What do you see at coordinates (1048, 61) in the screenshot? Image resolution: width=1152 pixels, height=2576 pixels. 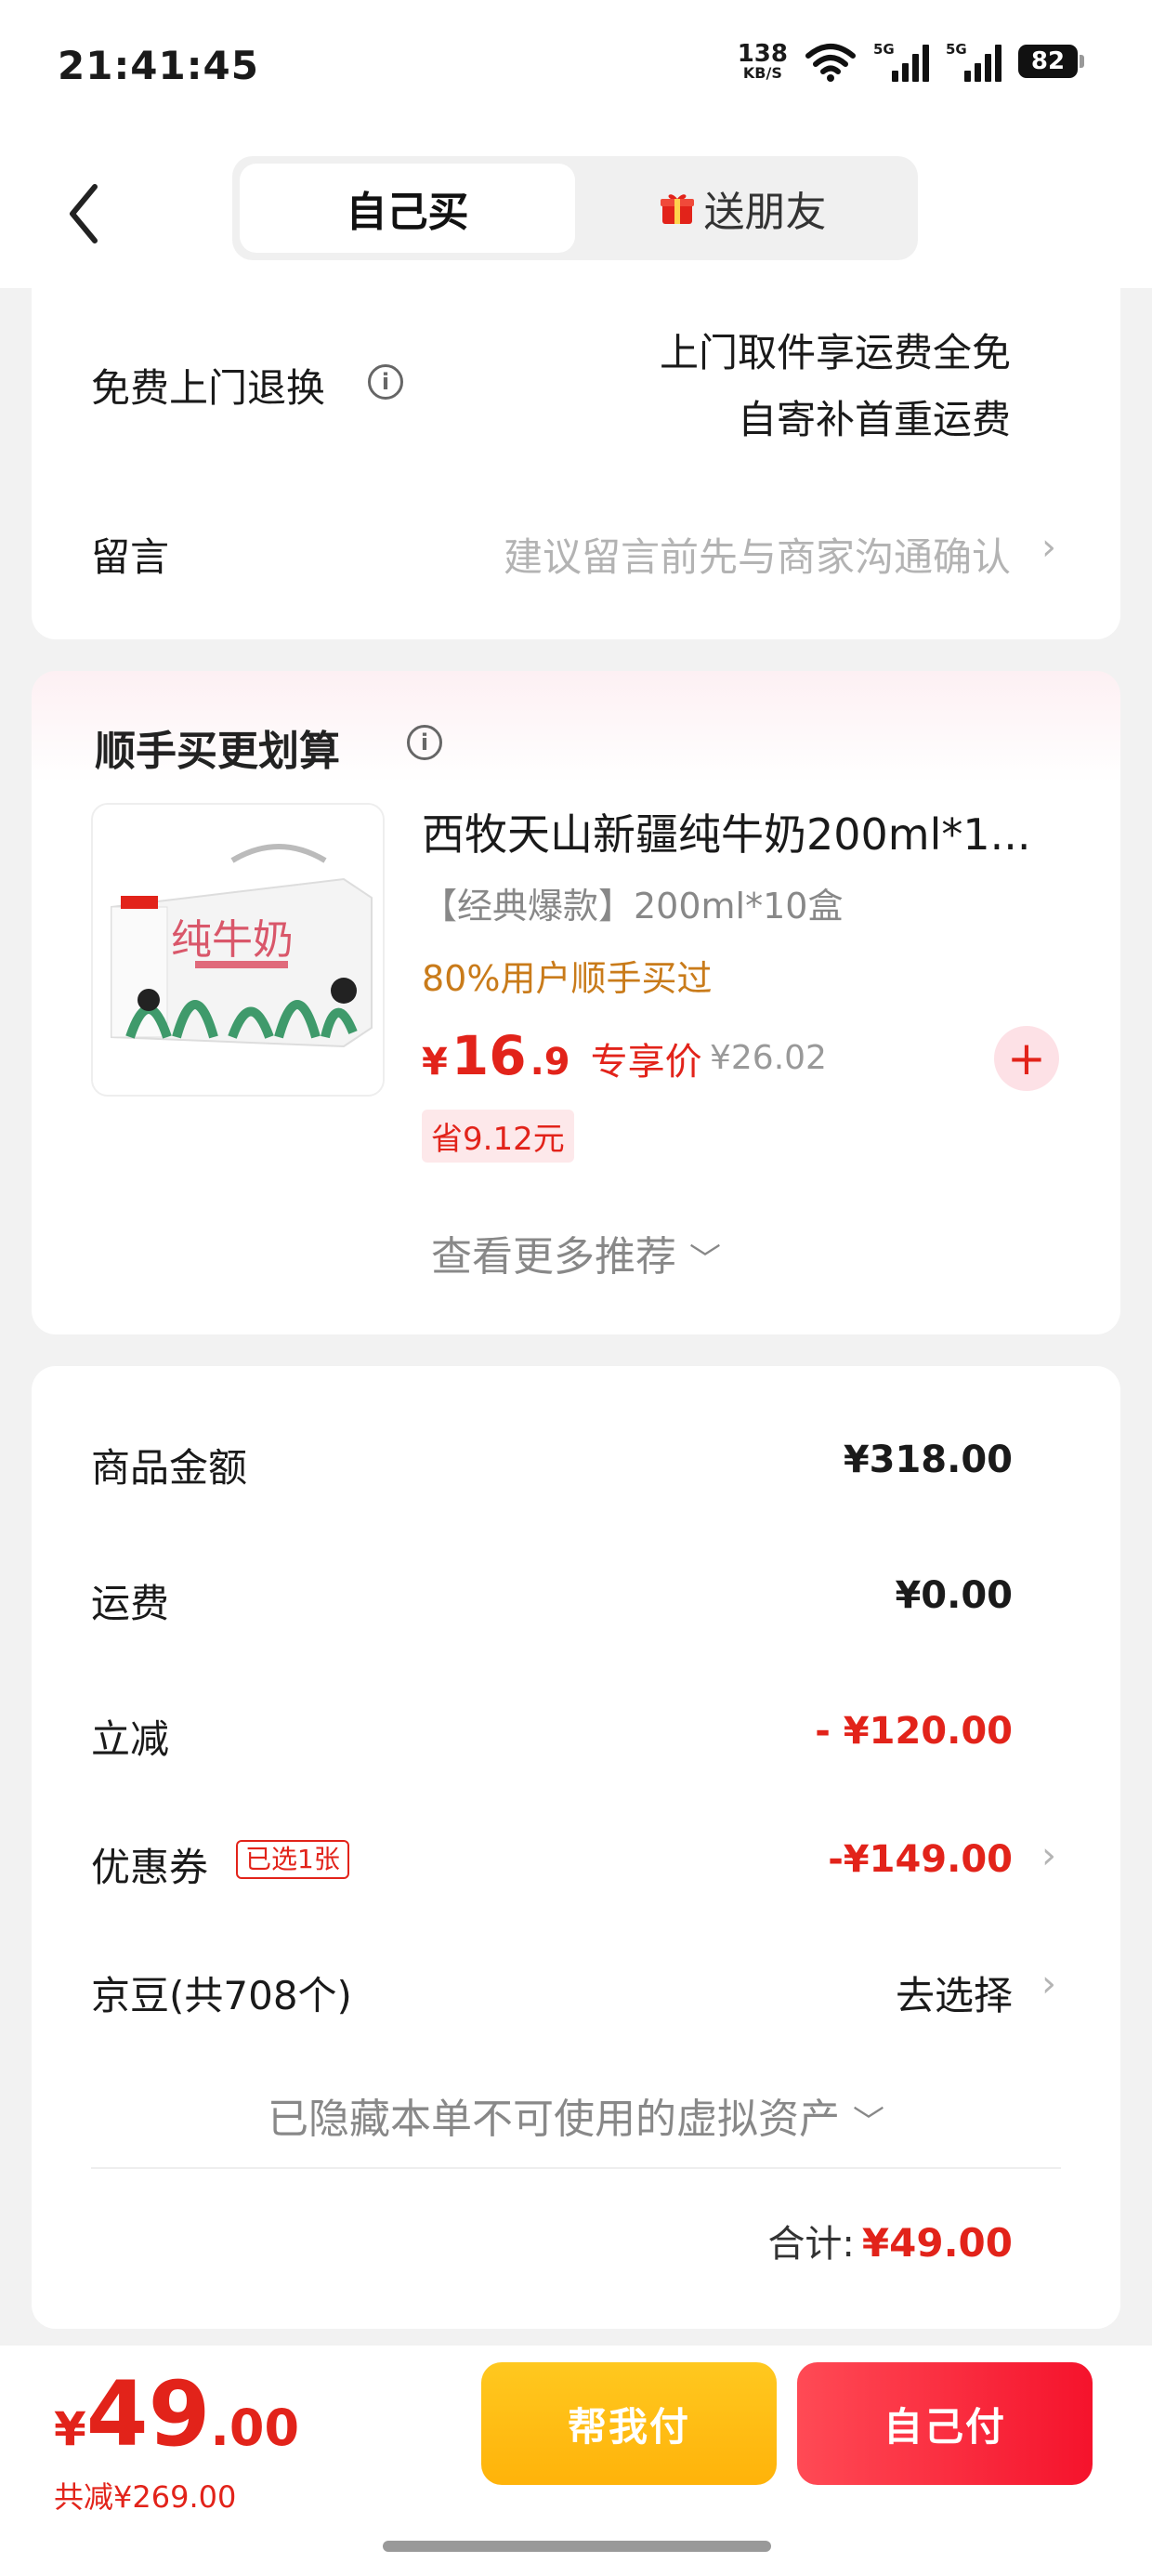 I see `battery-level: 82` at bounding box center [1048, 61].